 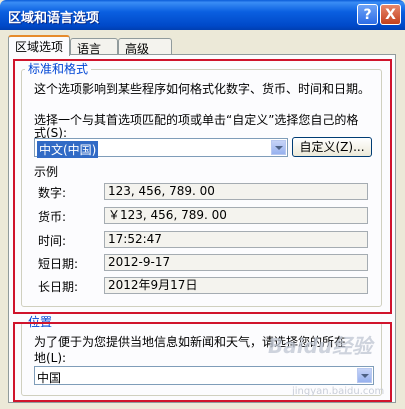 I want to click on close-icon: X, so click(x=390, y=14).